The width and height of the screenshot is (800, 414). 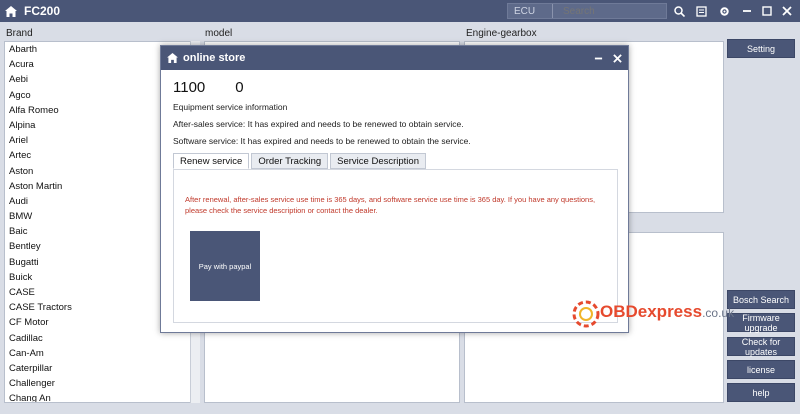 What do you see at coordinates (230, 107) in the screenshot?
I see `equipment-info-label: Equipment service information` at bounding box center [230, 107].